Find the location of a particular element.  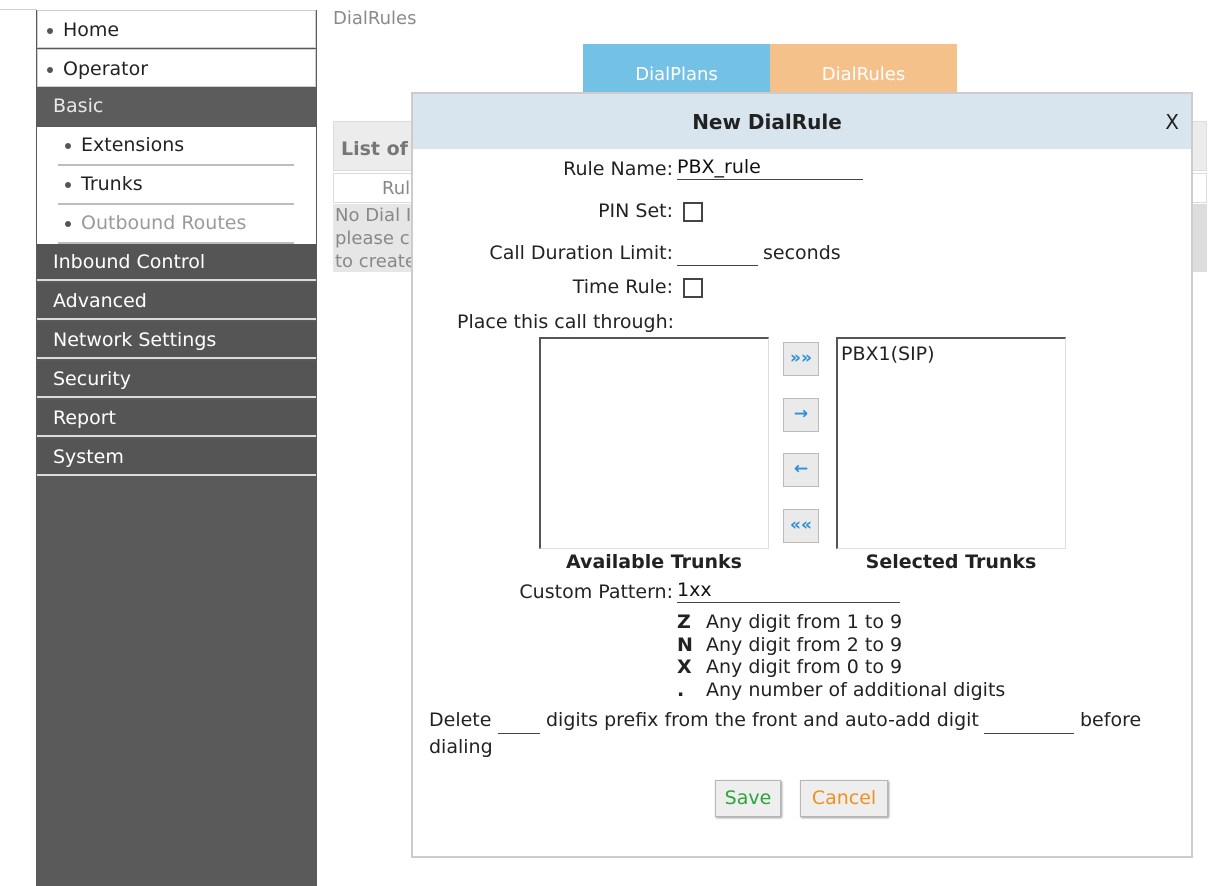

call-duration-input is located at coordinates (717, 254).